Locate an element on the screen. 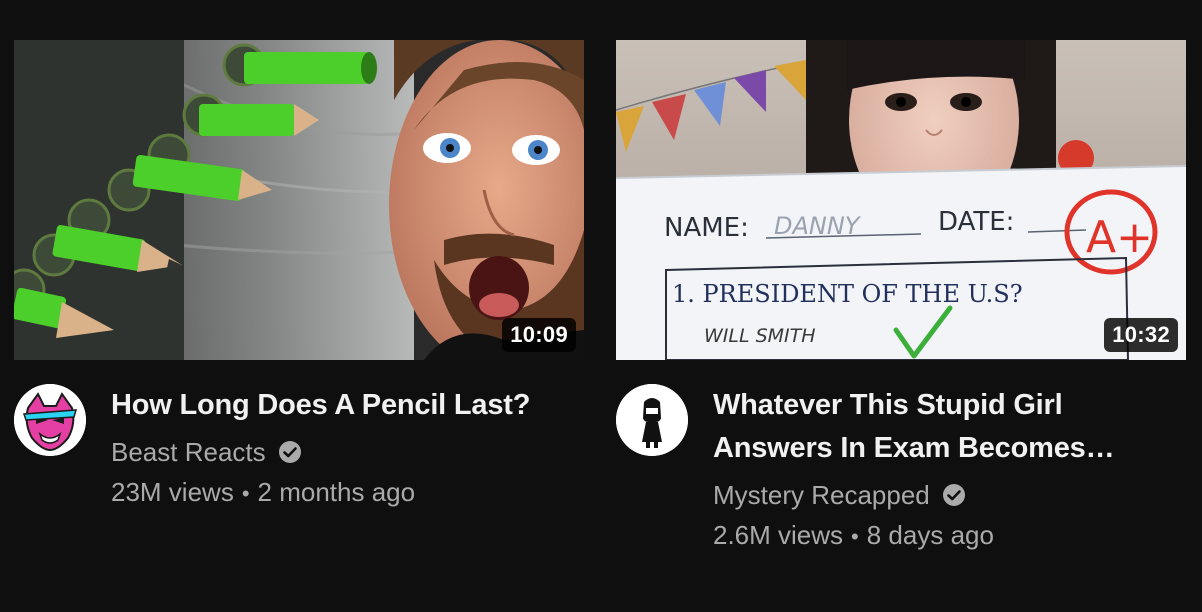  name-label: NAME: is located at coordinates (706, 228).